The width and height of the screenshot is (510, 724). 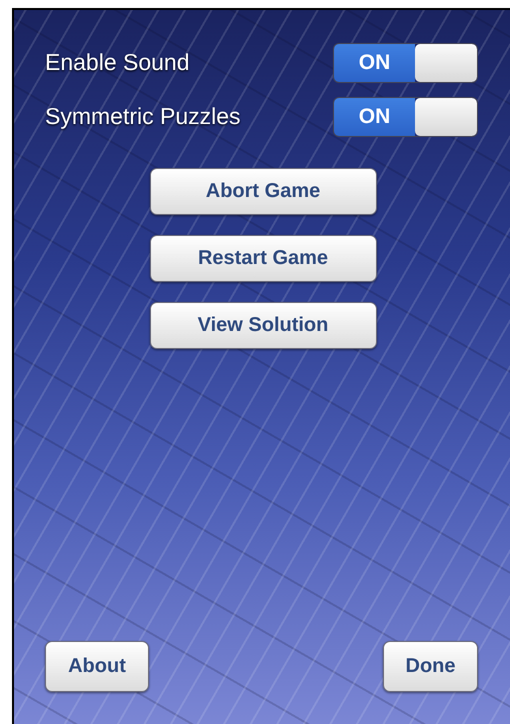 I want to click on setting-label: Enable Sound, so click(x=117, y=62).